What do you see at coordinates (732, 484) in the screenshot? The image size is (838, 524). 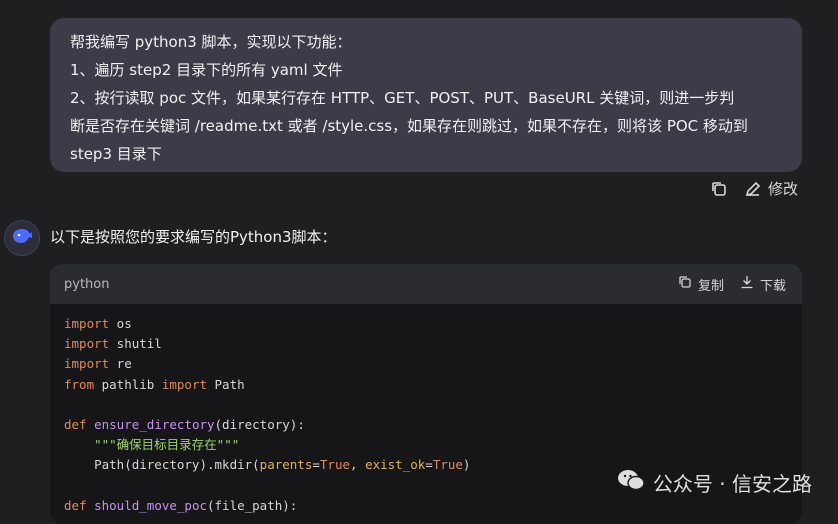 I see `watermark-text: 公众号 · 信安之路` at bounding box center [732, 484].